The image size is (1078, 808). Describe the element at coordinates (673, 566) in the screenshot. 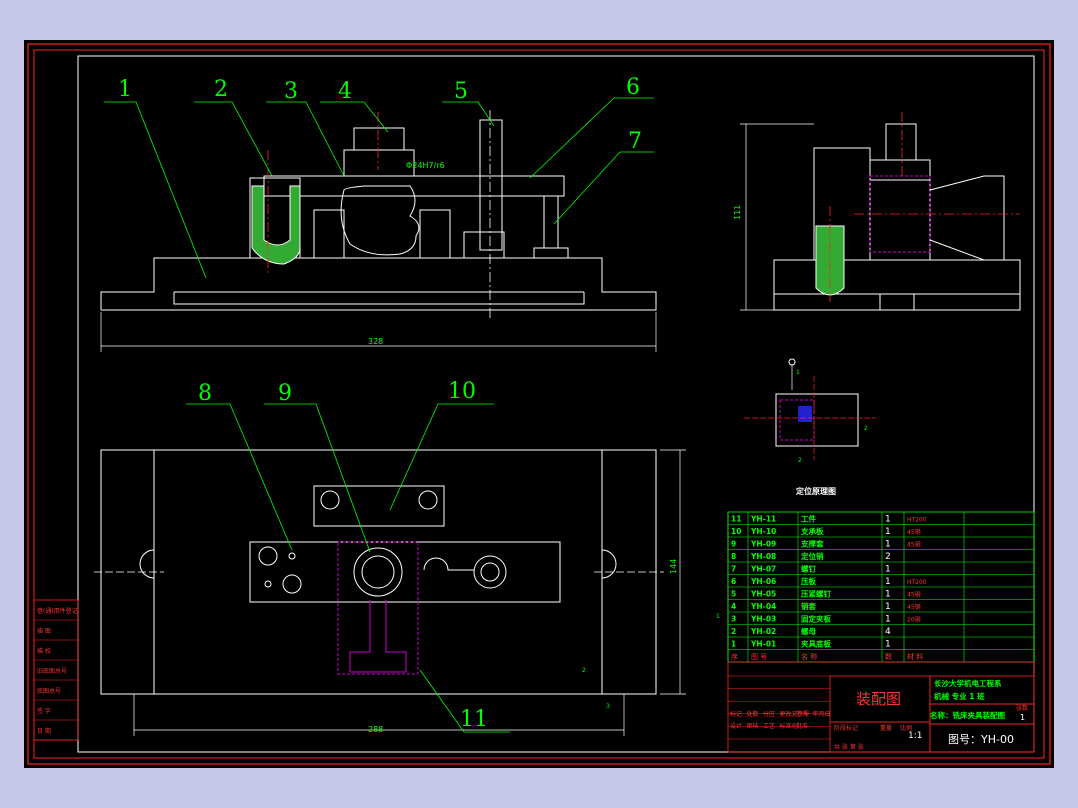

I see `plan-height-label: 144` at that location.